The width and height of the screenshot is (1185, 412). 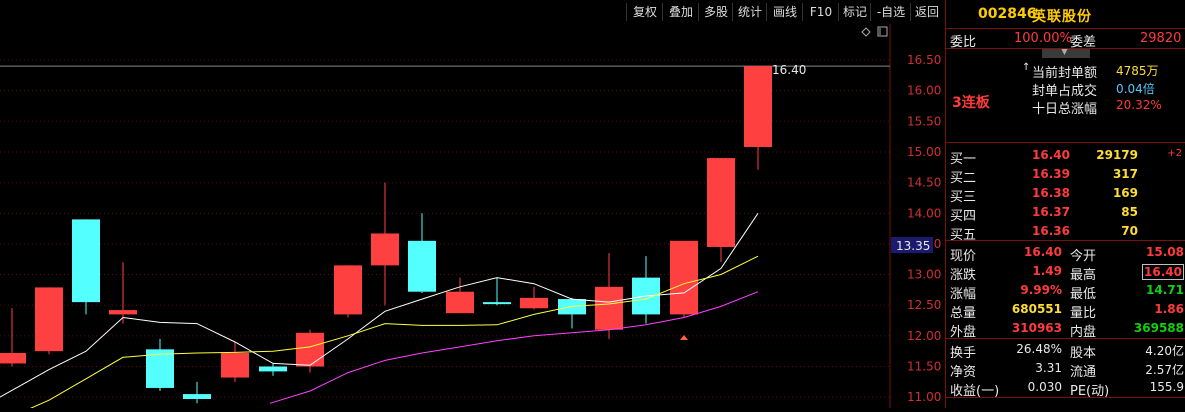 What do you see at coordinates (1065, 388) in the screenshot?
I see `fundamental-row: 收益(一) 0.030 PE(动) 155.9` at bounding box center [1065, 388].